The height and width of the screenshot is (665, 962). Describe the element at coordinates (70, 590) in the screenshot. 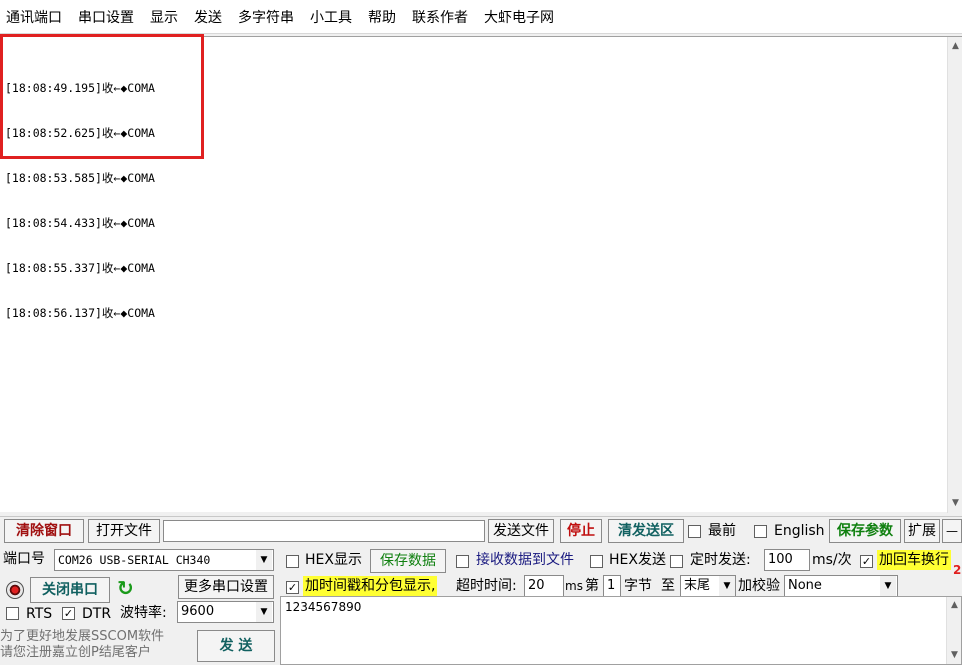

I see `close-port-button: 关闭串口` at that location.